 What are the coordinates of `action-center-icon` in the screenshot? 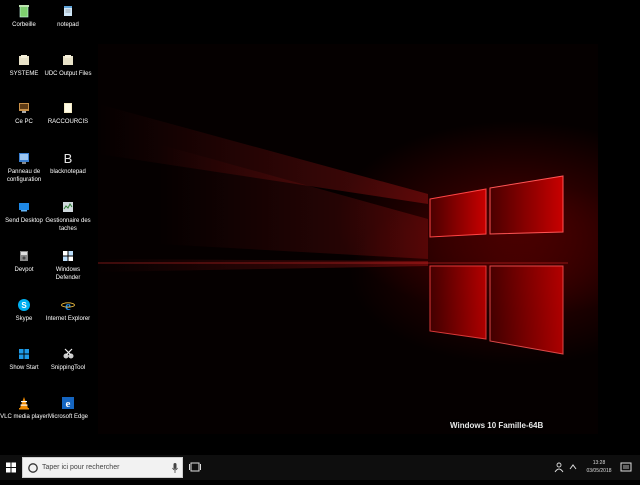 It's located at (626, 467).